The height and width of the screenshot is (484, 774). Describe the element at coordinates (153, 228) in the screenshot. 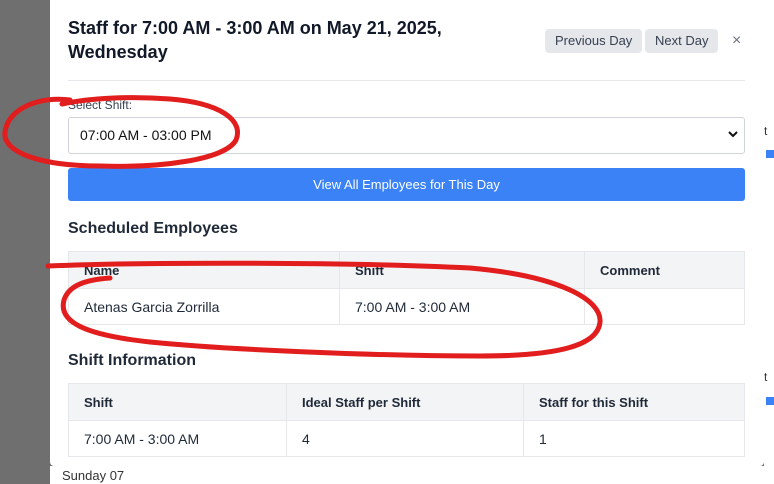

I see `scheduled-employees-heading: Scheduled Employees` at that location.